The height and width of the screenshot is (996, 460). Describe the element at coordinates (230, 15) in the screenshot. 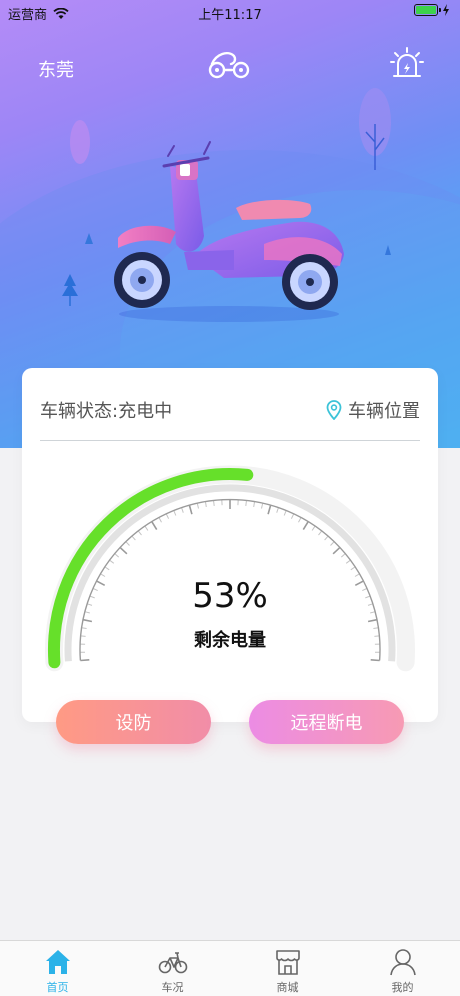

I see `clock: 上午11:17` at that location.